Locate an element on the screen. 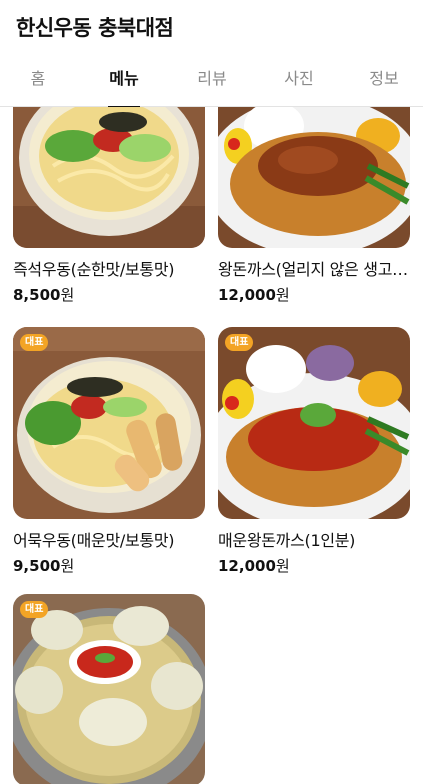 The height and width of the screenshot is (784, 423). menu-item: 즉석우동(순한맛/보통맛) 8,500원 is located at coordinates (109, 206).